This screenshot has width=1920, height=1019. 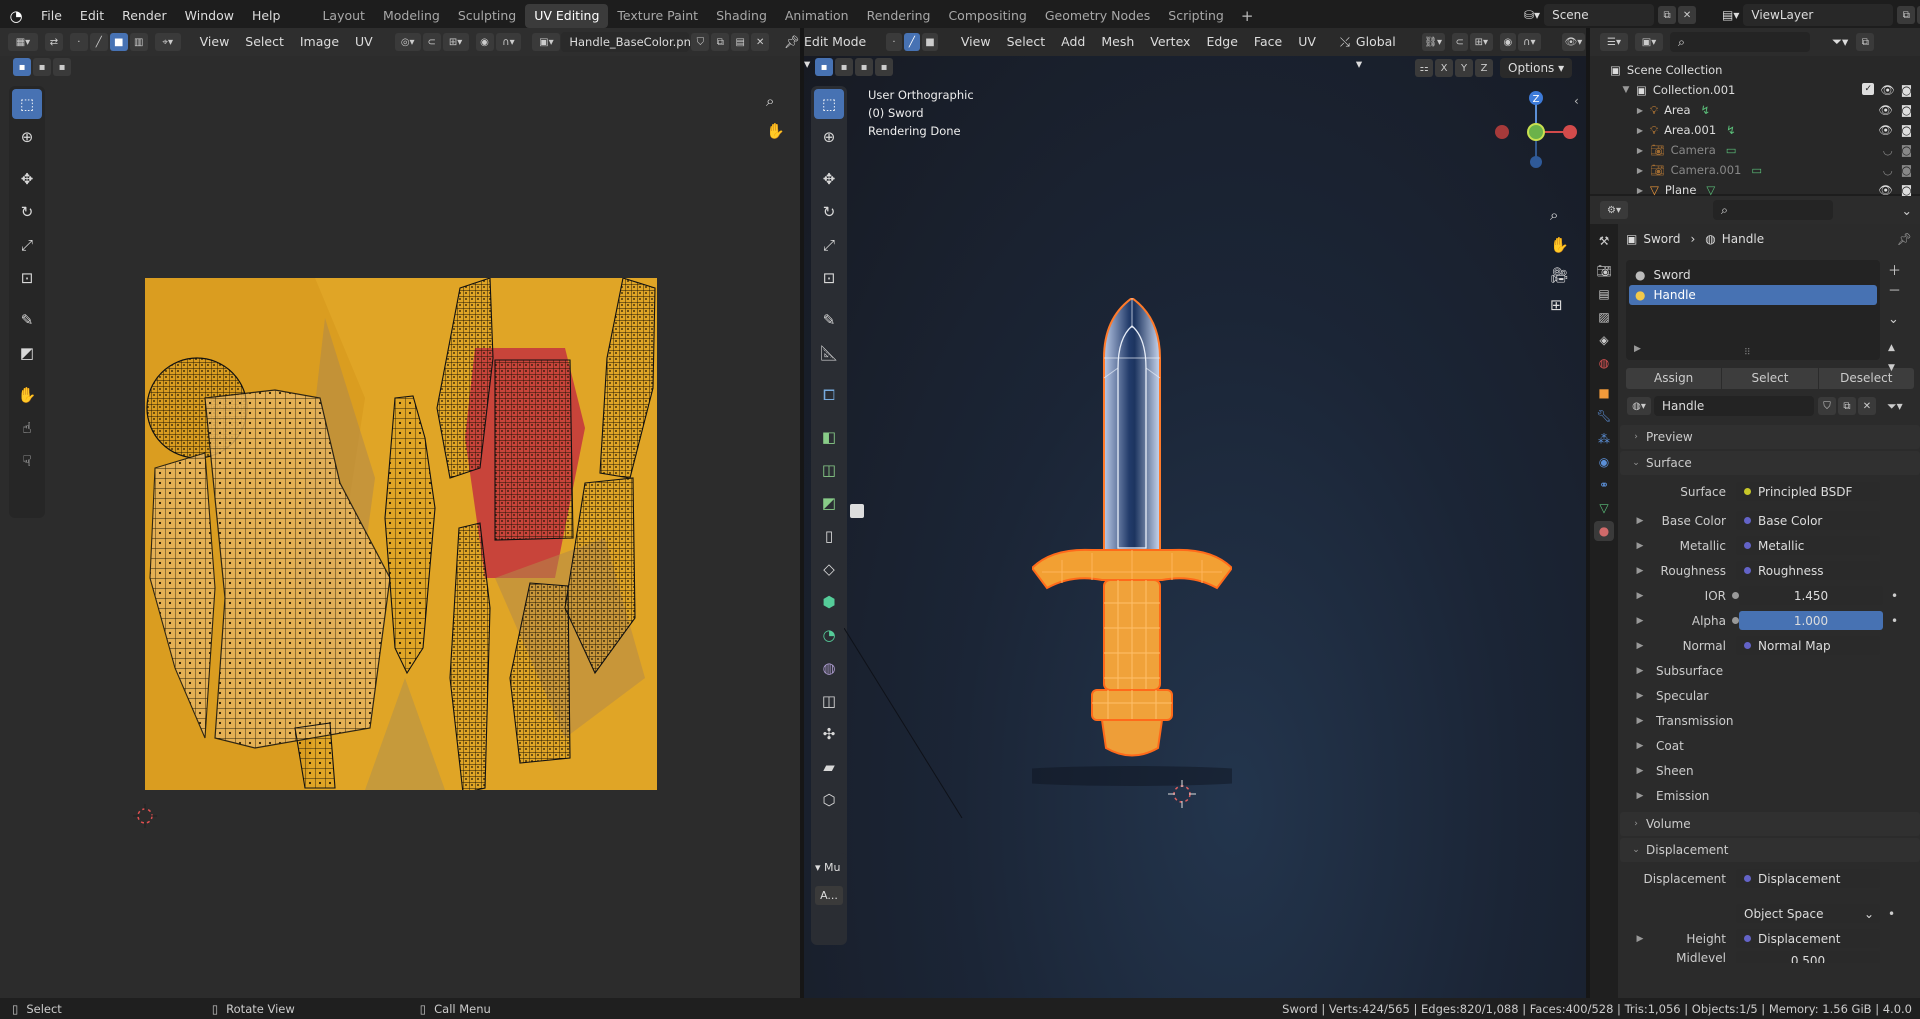 What do you see at coordinates (145, 816) in the screenshot?
I see `2d-cursor-icon` at bounding box center [145, 816].